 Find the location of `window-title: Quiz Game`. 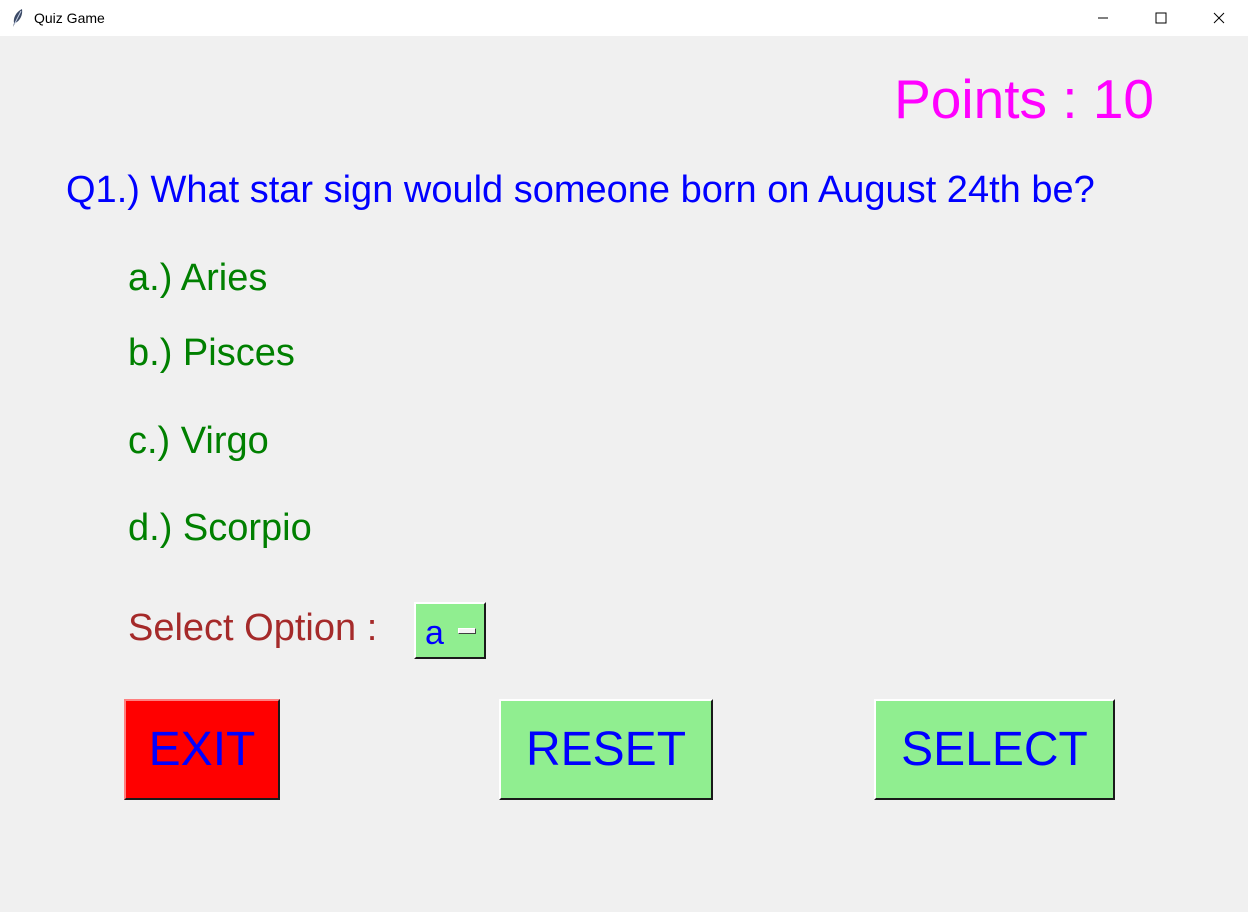

window-title: Quiz Game is located at coordinates (69, 18).